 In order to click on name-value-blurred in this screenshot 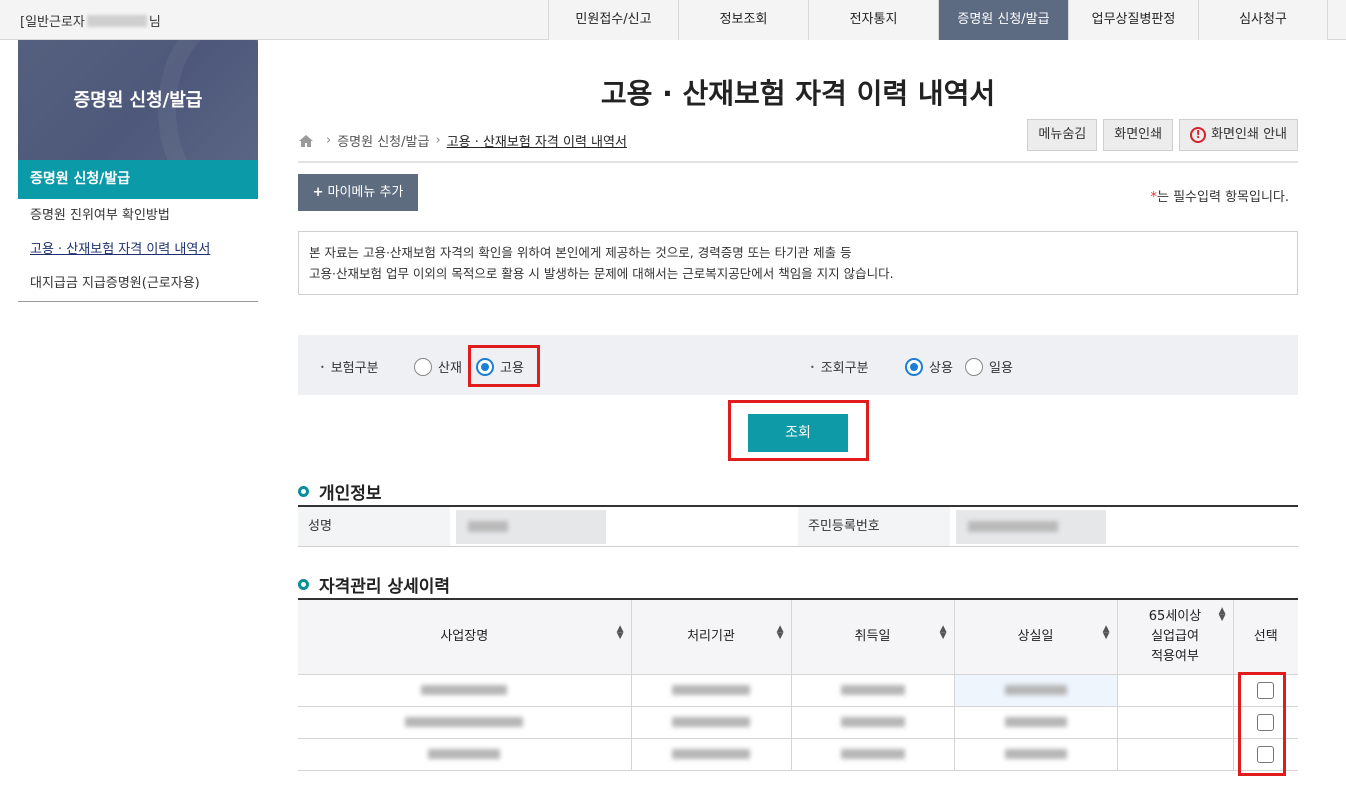, I will do `click(531, 527)`.